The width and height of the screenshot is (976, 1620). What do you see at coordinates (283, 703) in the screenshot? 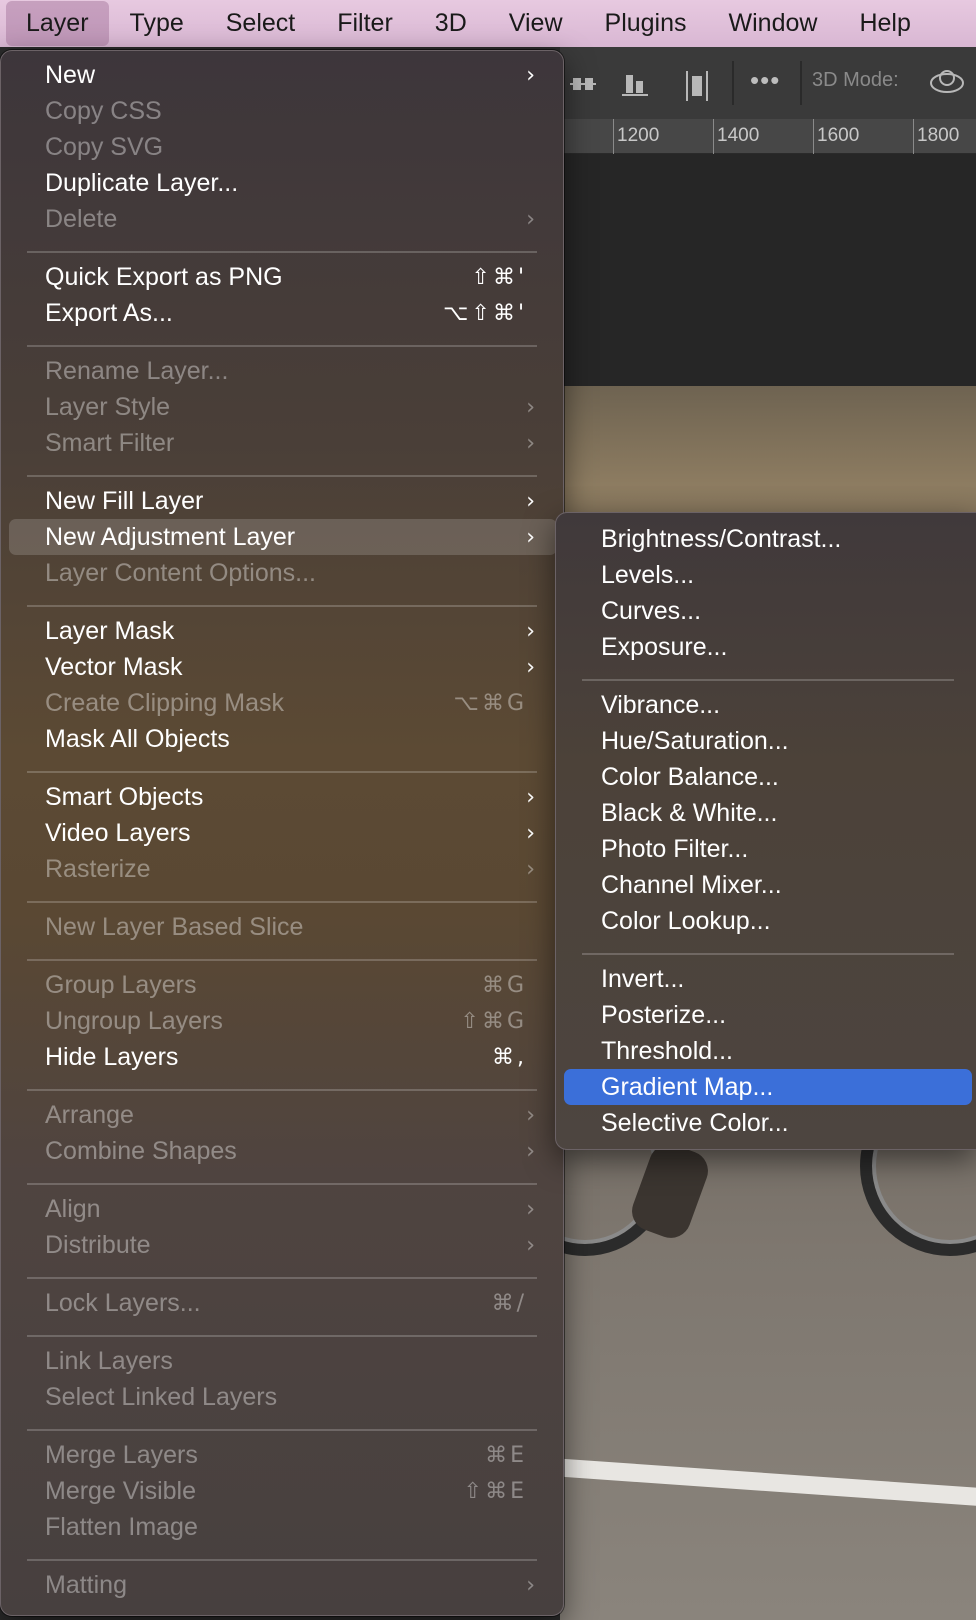
I see `menu-item-create-clipping-mask: Create Clipping Mask ⌥⌘G` at bounding box center [283, 703].